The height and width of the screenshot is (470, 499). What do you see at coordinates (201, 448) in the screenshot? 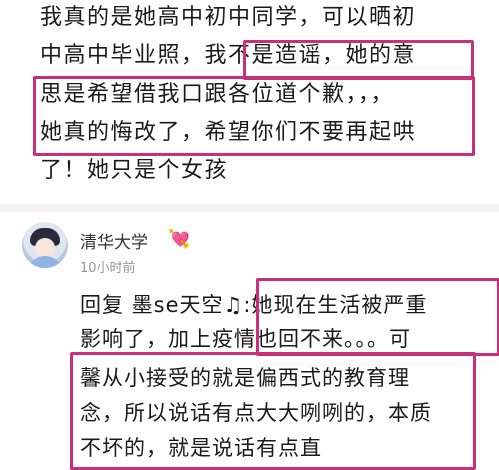
I see `comment-line-5: 不坏的，就是说话有点直` at bounding box center [201, 448].